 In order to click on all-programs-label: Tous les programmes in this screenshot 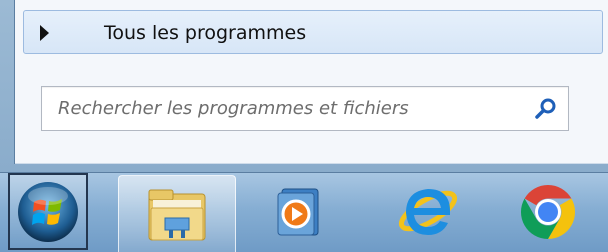, I will do `click(205, 33)`.